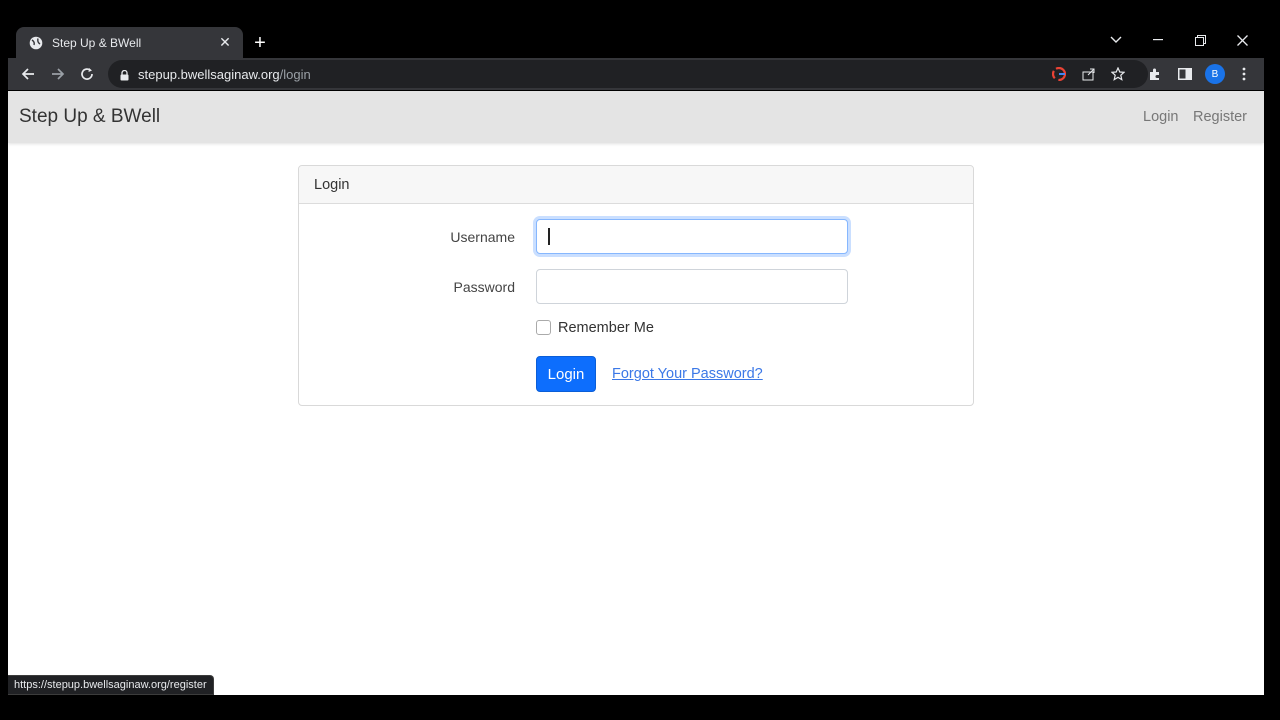  What do you see at coordinates (1155, 74) in the screenshot?
I see `extensions-icon` at bounding box center [1155, 74].